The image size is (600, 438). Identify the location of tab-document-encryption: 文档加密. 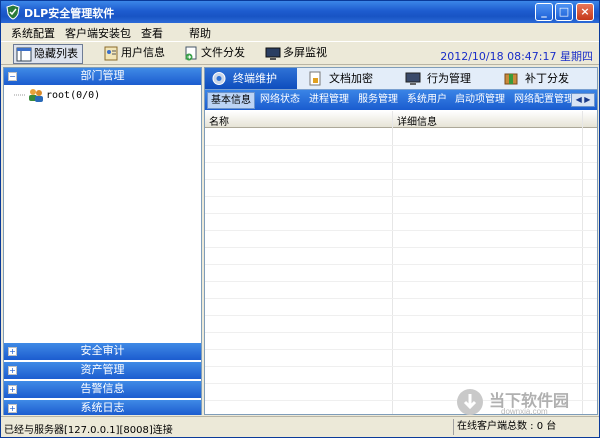
(347, 78).